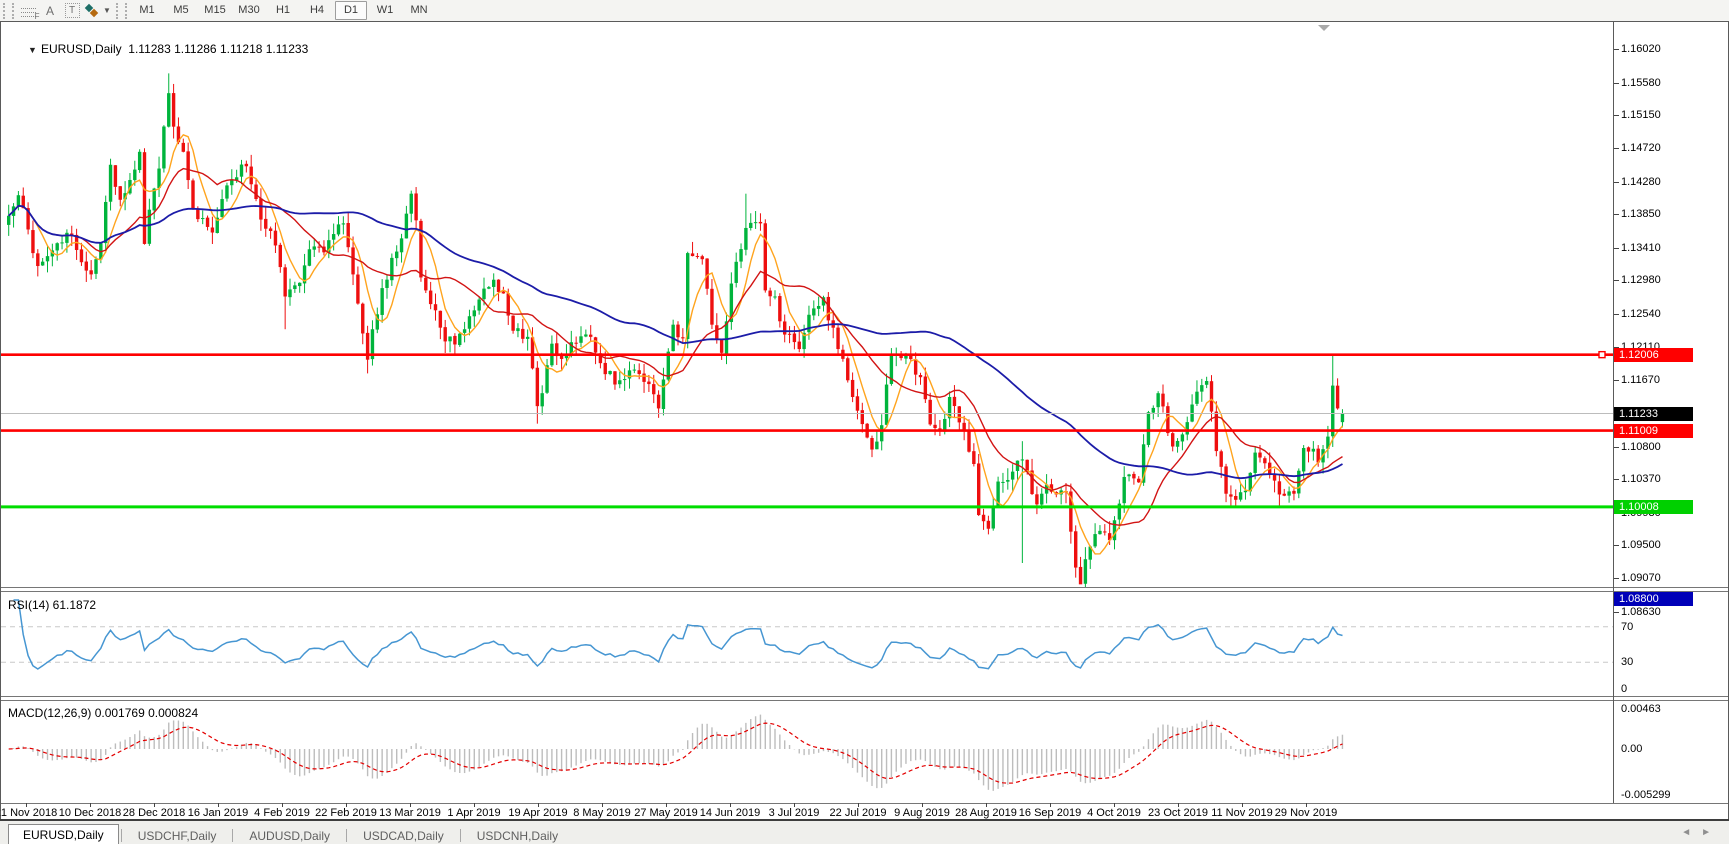 Image resolution: width=1729 pixels, height=844 pixels. What do you see at coordinates (1646, 794) in the screenshot?
I see `macd-axis-tick: -0.005299` at bounding box center [1646, 794].